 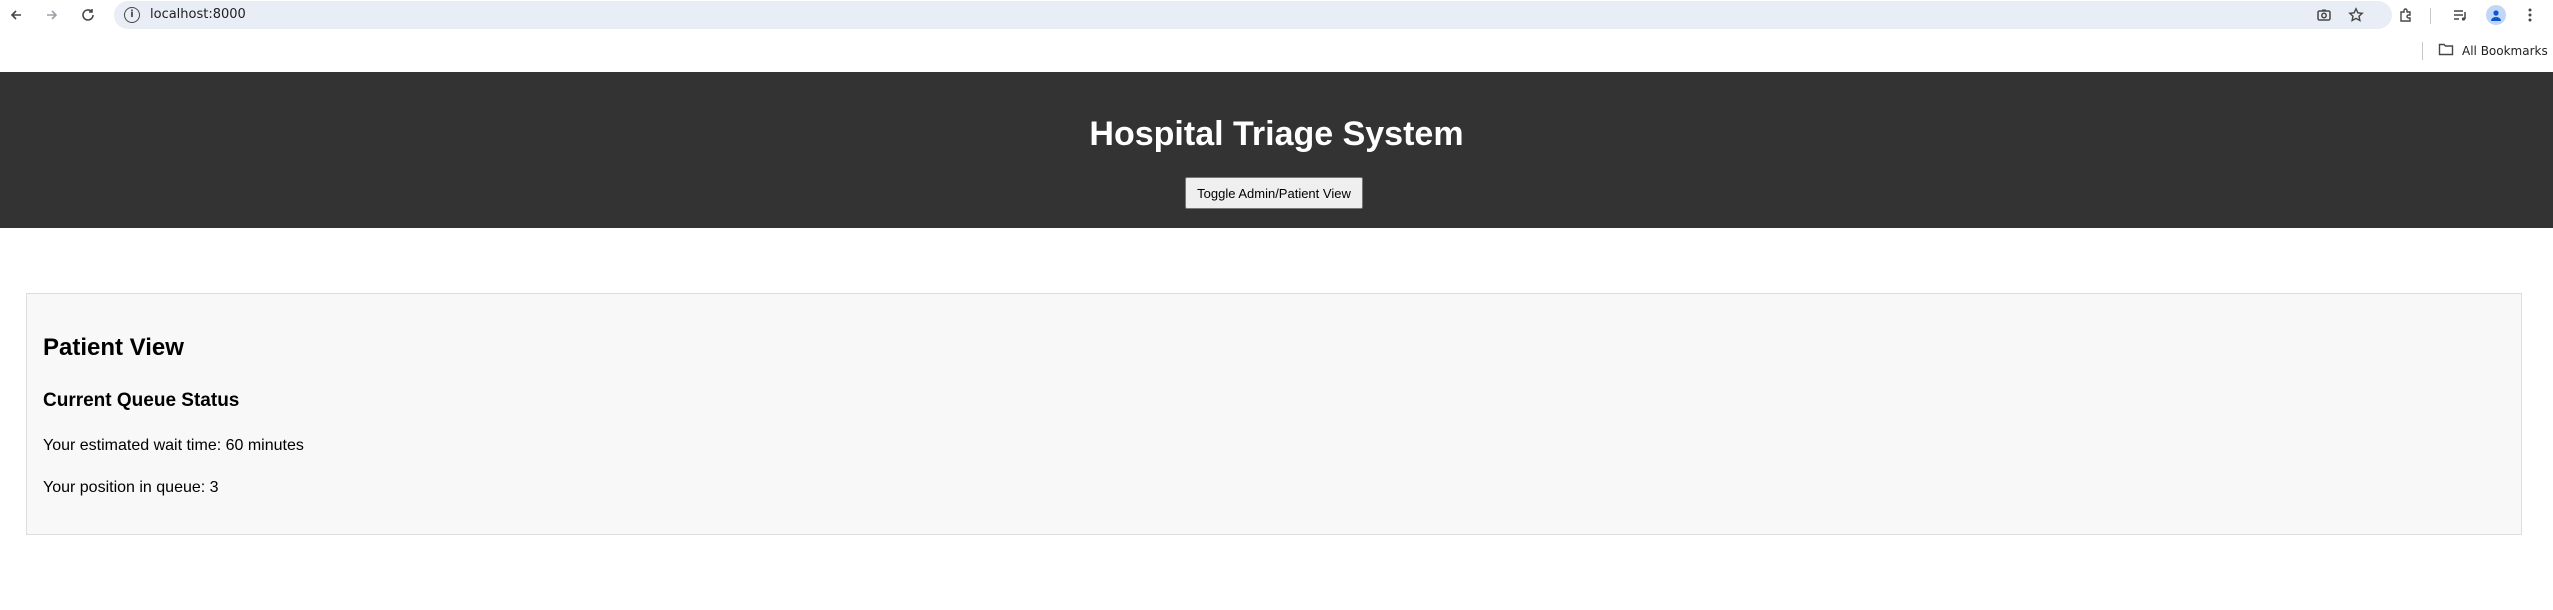 What do you see at coordinates (88, 15) in the screenshot?
I see `reload-icon` at bounding box center [88, 15].